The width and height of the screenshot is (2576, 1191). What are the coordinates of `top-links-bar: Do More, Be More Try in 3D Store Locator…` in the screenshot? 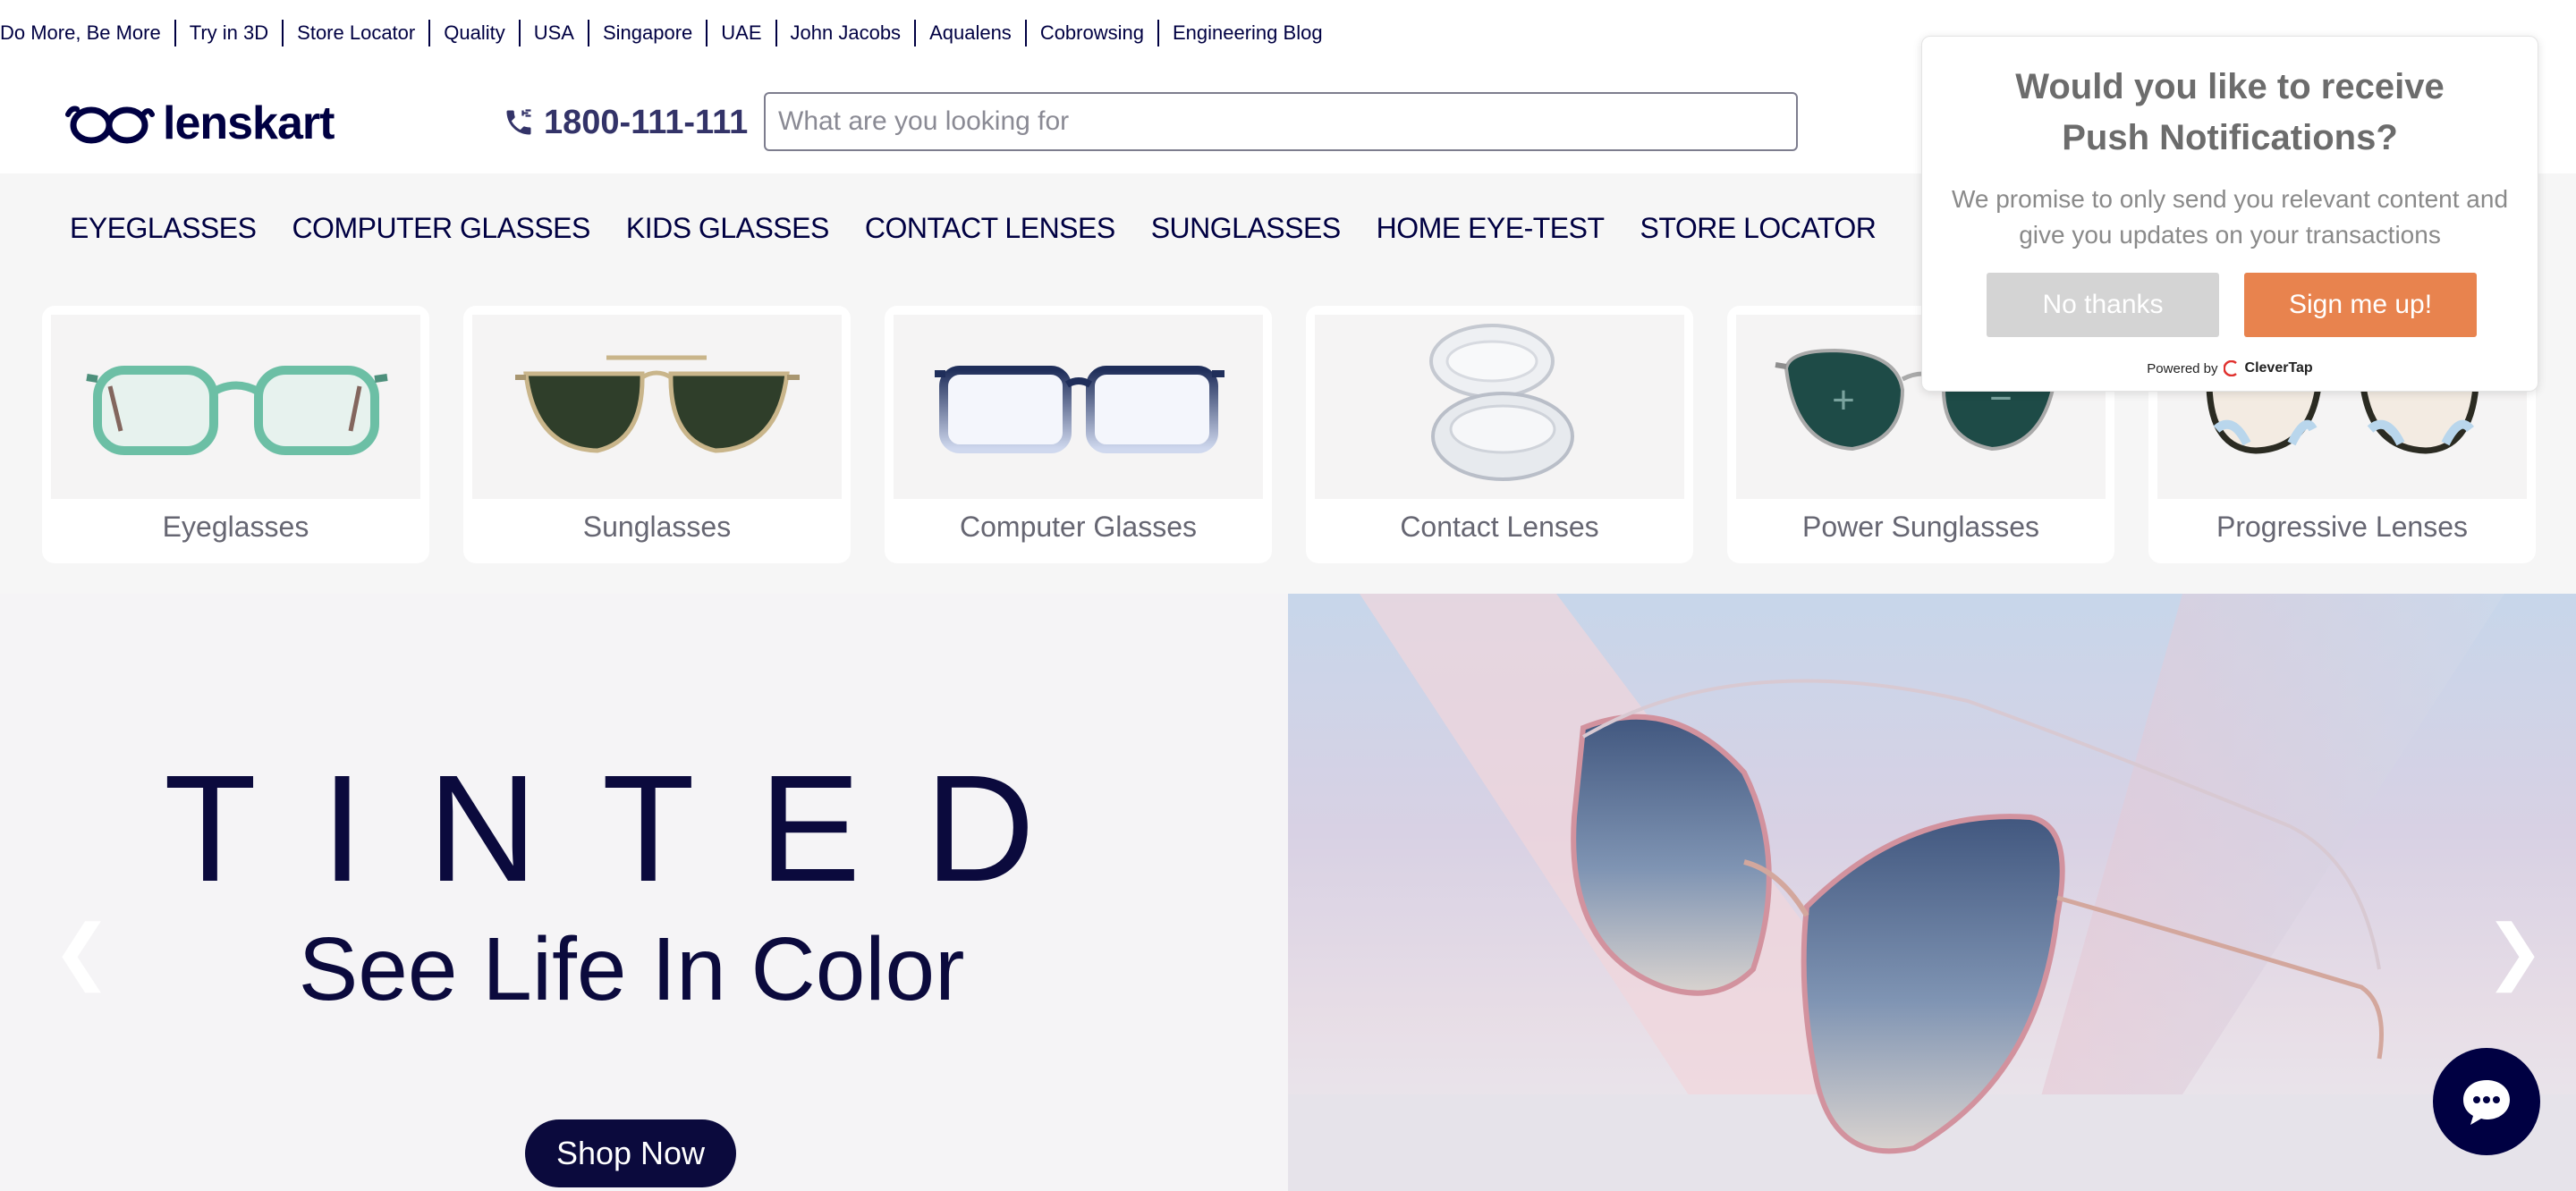 It's located at (668, 33).